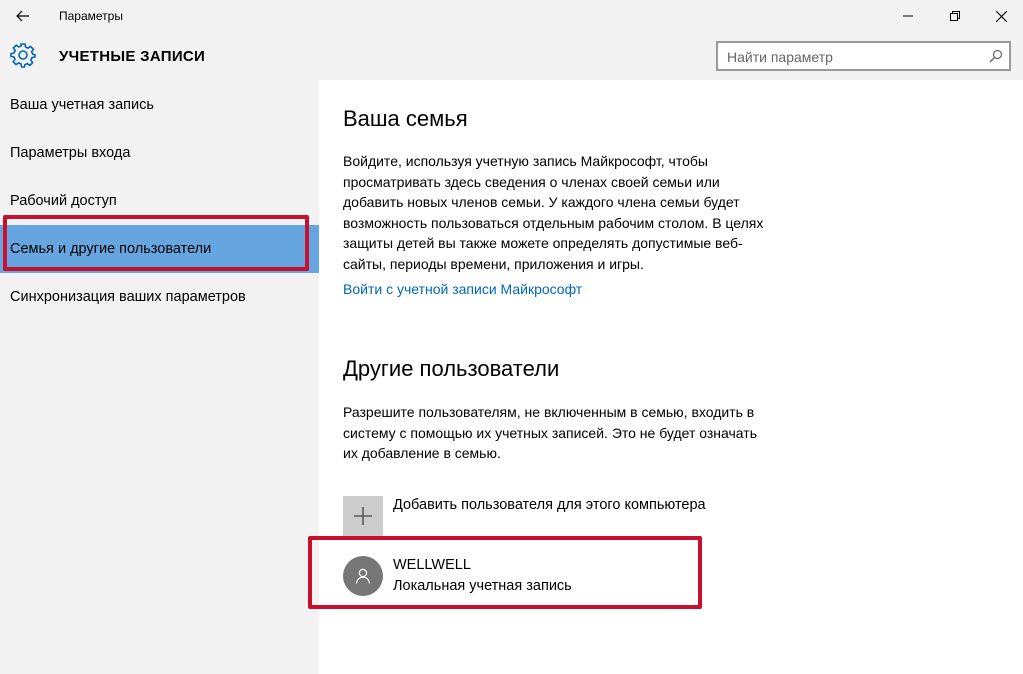 The image size is (1023, 674). What do you see at coordinates (511, 56) in the screenshot?
I see `settings-header: УЧЕТНЫЕ ЗАПИСИ Найти параметр` at bounding box center [511, 56].